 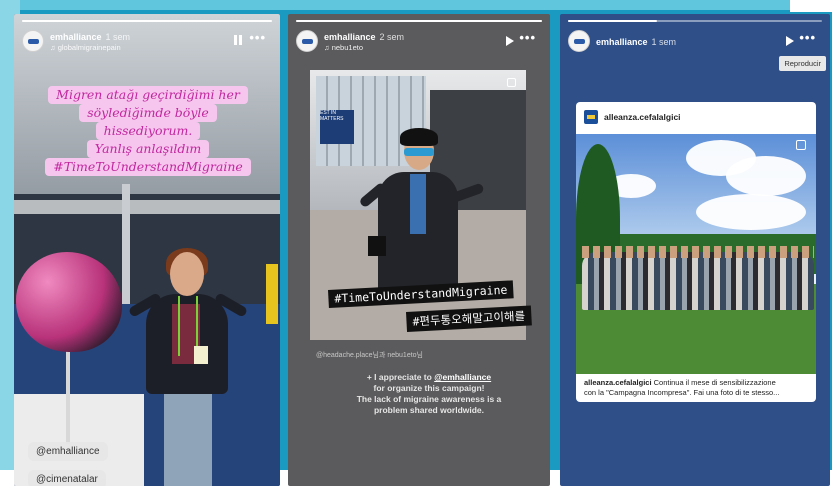 I want to click on photo-sign: EST IN MATTERS, so click(x=337, y=127).